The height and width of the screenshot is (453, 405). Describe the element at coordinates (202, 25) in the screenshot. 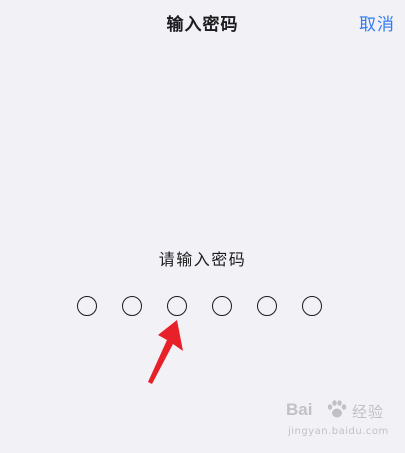

I see `page-title: 输入密码` at that location.